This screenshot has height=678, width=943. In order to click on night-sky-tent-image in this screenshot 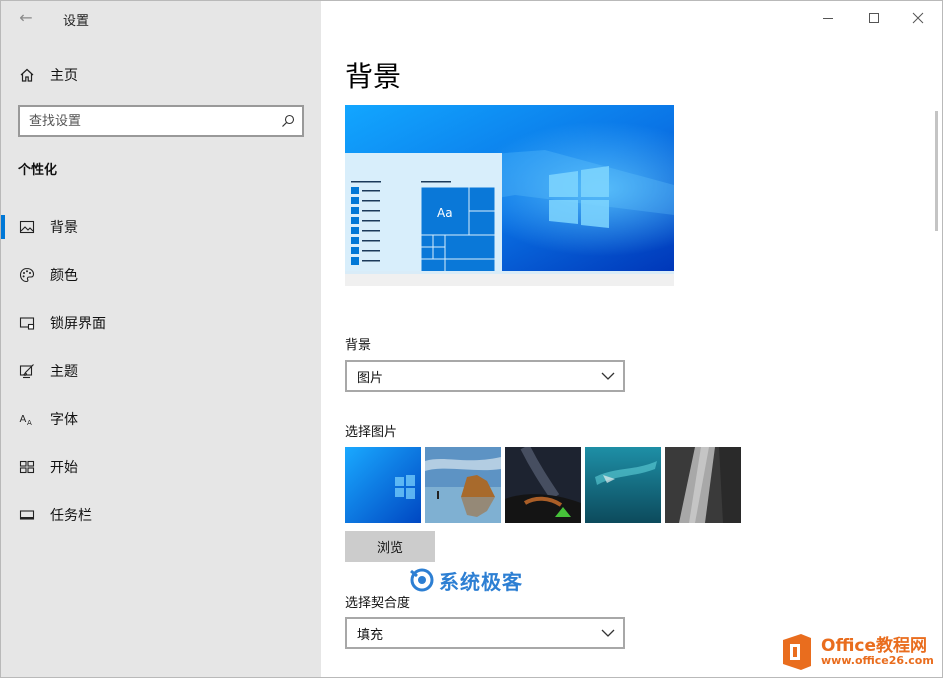, I will do `click(543, 485)`.